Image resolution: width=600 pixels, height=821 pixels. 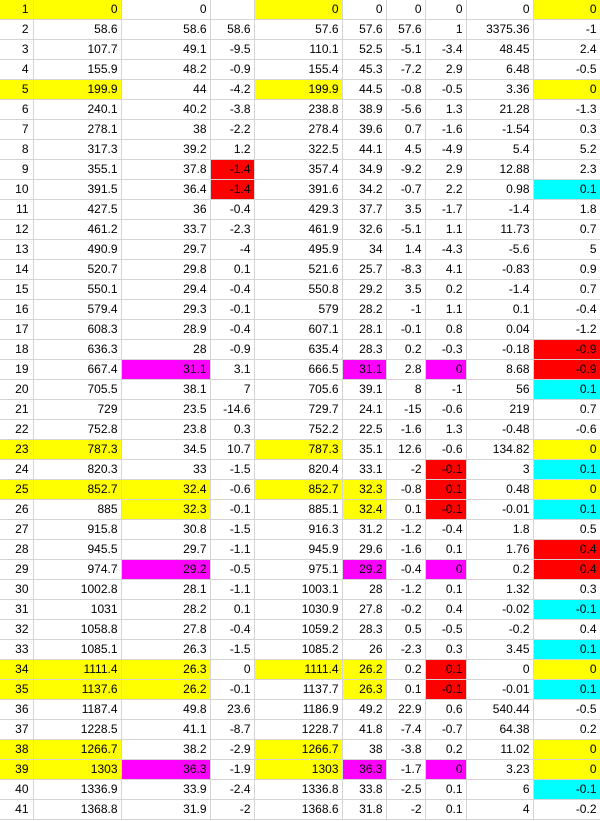 What do you see at coordinates (77, 329) in the screenshot?
I see `cell-r17-c2: 608.3` at bounding box center [77, 329].